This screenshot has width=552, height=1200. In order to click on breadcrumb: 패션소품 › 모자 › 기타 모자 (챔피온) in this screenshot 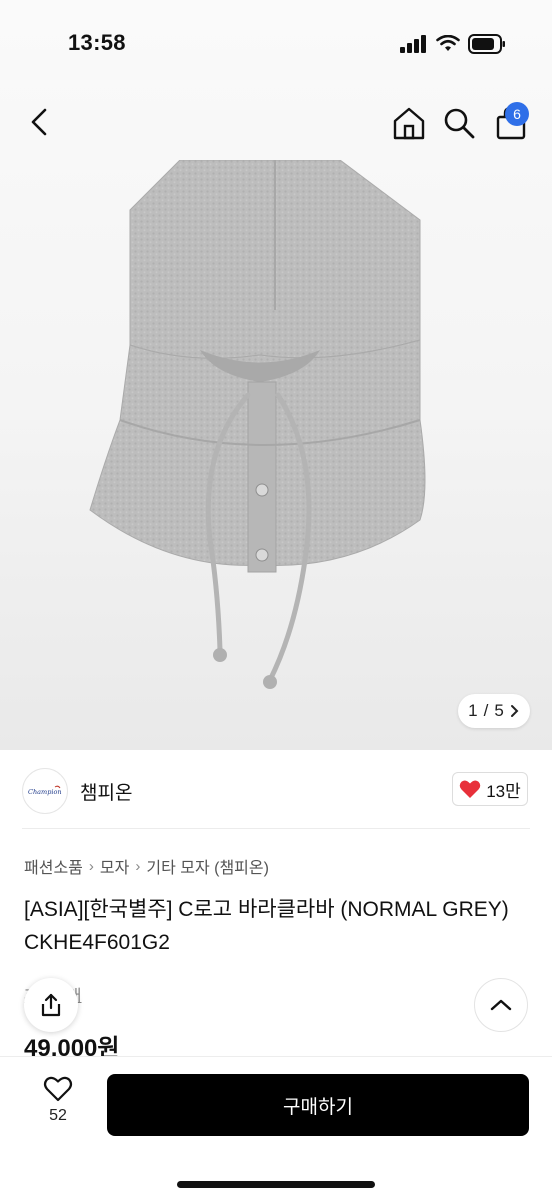, I will do `click(146, 866)`.